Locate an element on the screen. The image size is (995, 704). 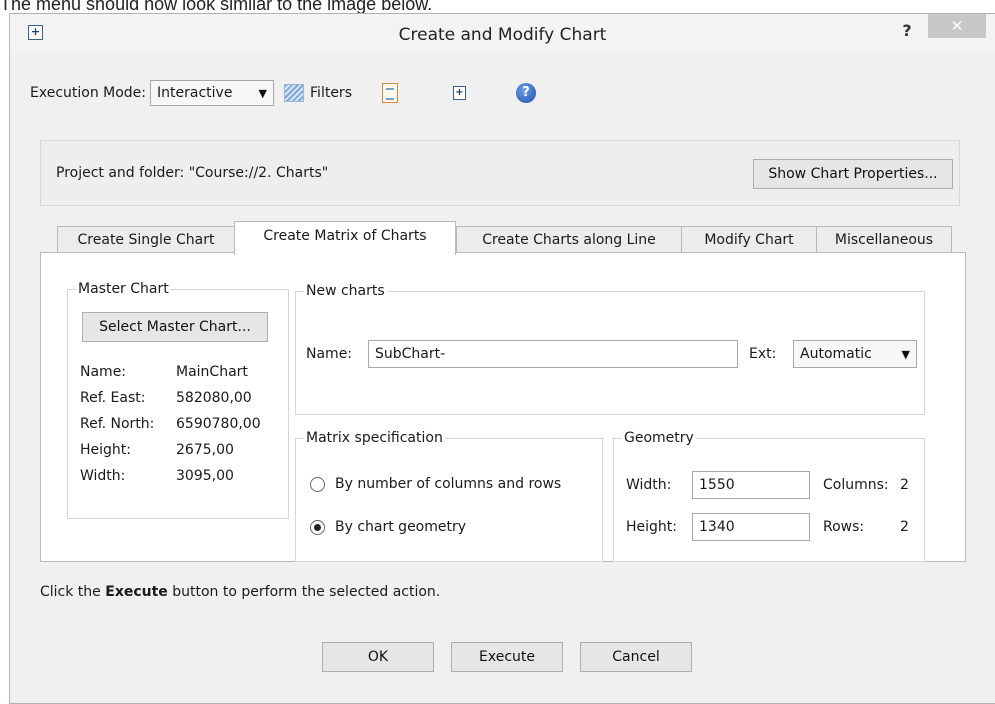
geometry-height-label: Height: is located at coordinates (651, 527).